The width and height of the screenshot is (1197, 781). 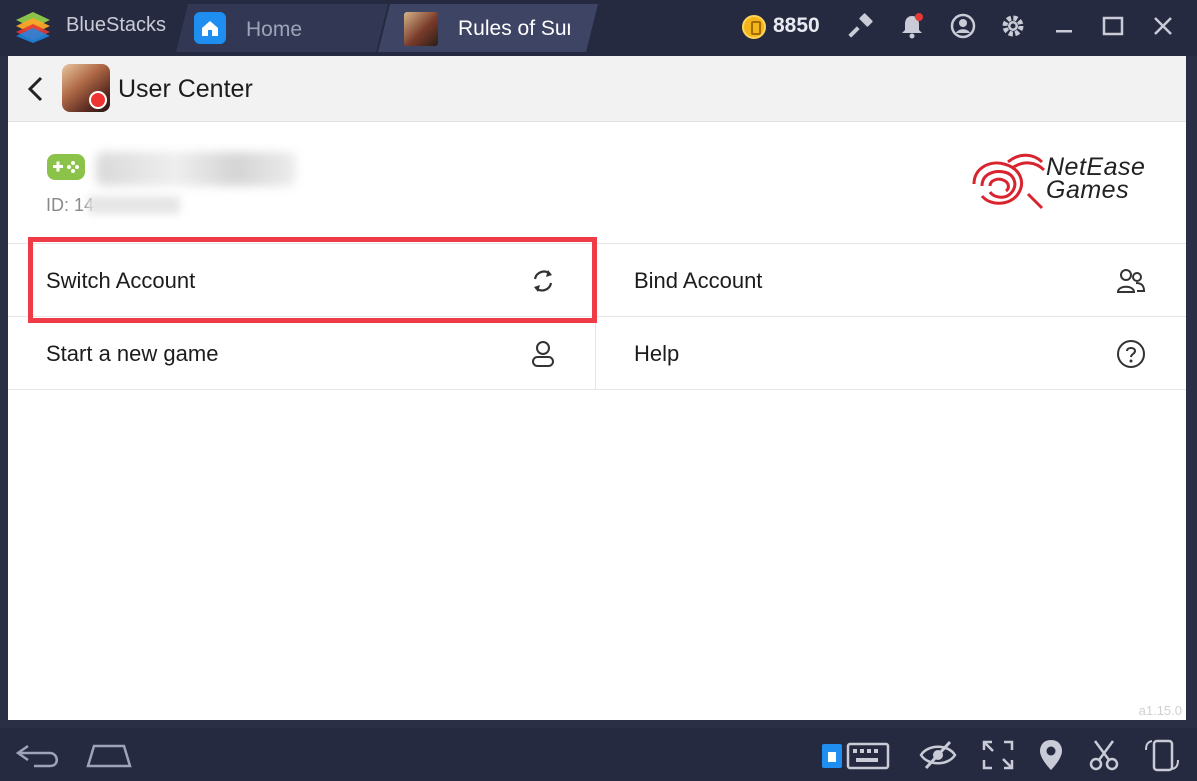 What do you see at coordinates (196, 169) in the screenshot?
I see `username-blurred` at bounding box center [196, 169].